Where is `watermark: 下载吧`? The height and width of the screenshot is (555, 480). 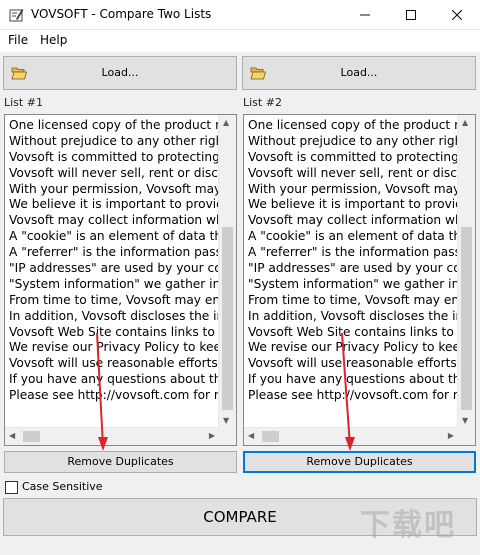
watermark: 下载吧 is located at coordinates (408, 525).